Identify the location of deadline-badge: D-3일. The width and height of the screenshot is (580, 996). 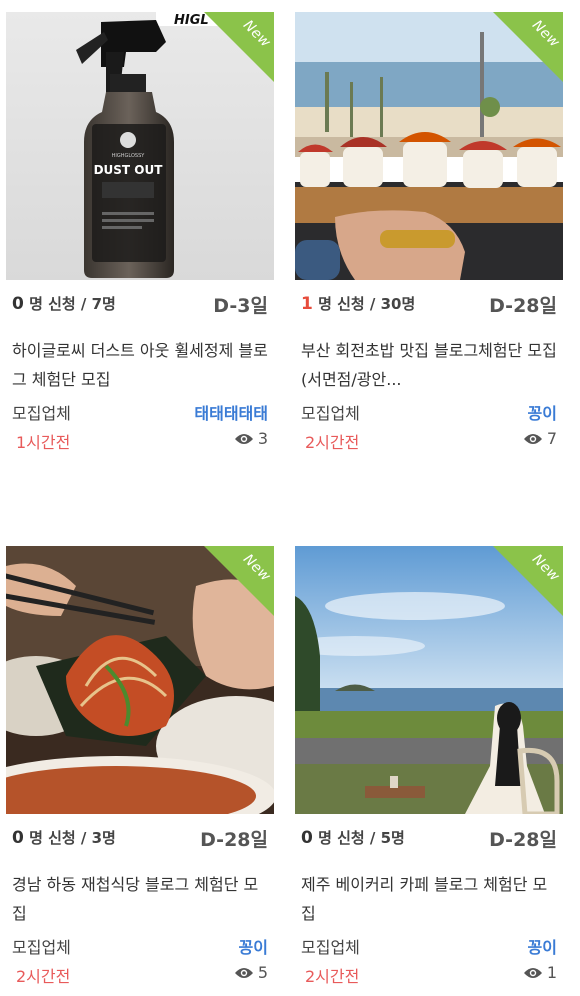
(240, 306).